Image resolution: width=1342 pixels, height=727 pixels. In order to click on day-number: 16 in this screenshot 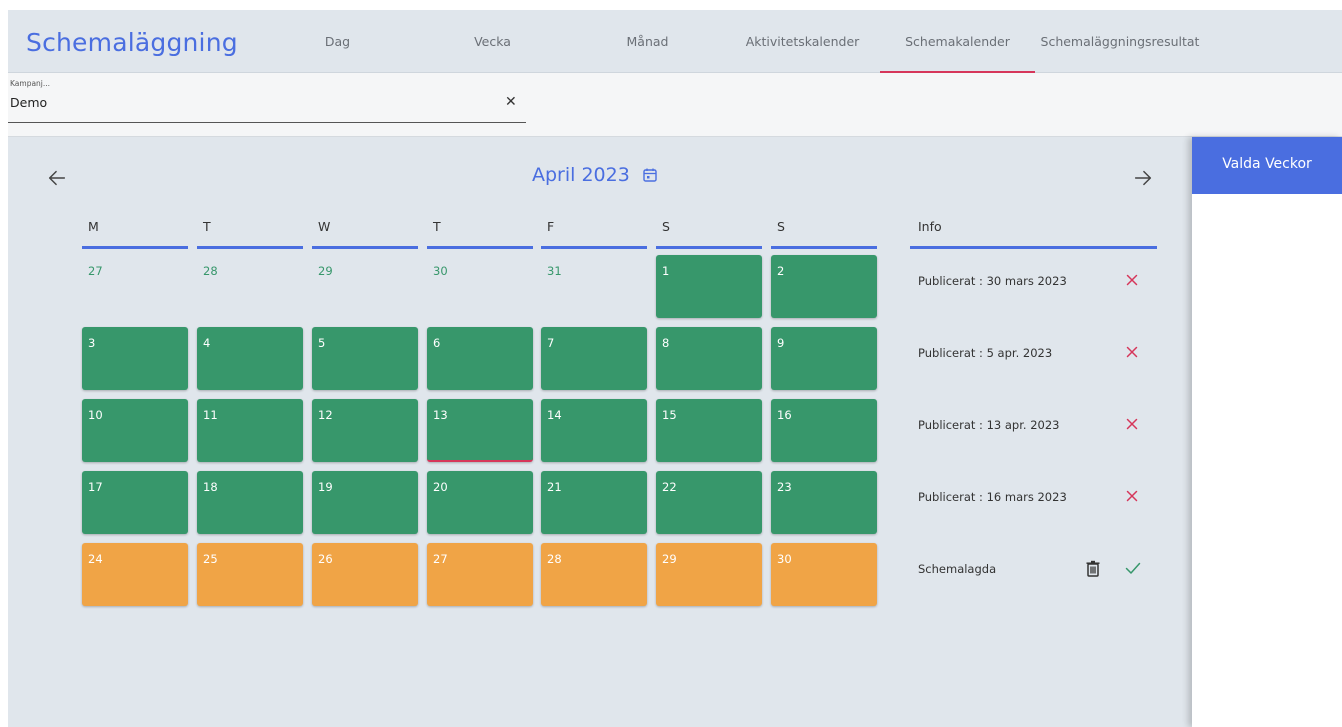, I will do `click(784, 415)`.